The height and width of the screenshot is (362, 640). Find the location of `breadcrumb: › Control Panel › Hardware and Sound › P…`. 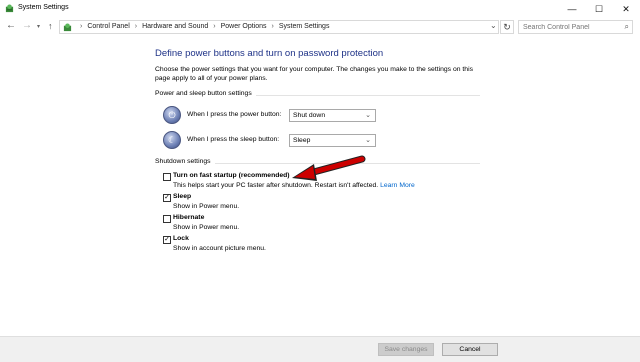

breadcrumb: › Control Panel › Hardware and Sound › P… is located at coordinates (202, 26).